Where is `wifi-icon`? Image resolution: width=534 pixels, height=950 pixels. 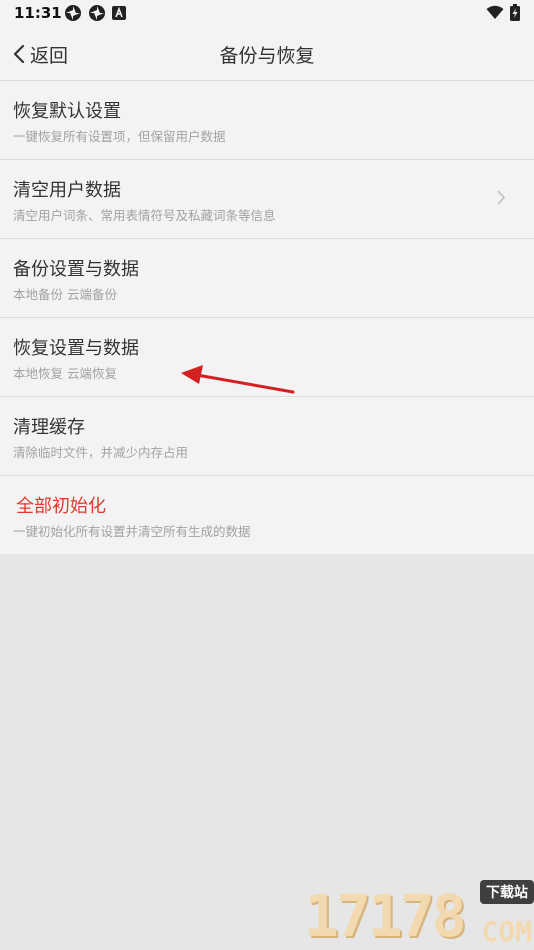 wifi-icon is located at coordinates (495, 12).